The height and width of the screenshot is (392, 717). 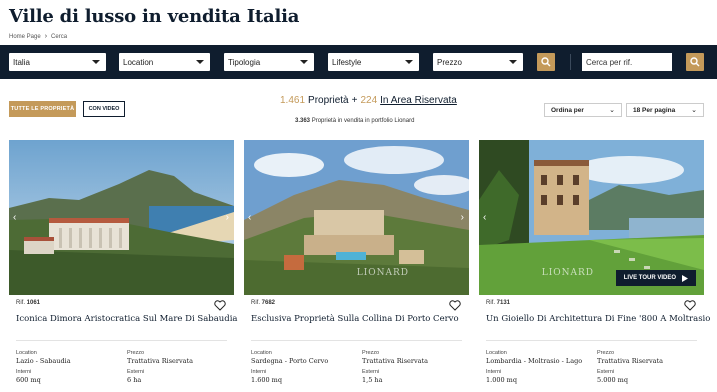 I want to click on interior-value: 600 mq, so click(x=28, y=380).